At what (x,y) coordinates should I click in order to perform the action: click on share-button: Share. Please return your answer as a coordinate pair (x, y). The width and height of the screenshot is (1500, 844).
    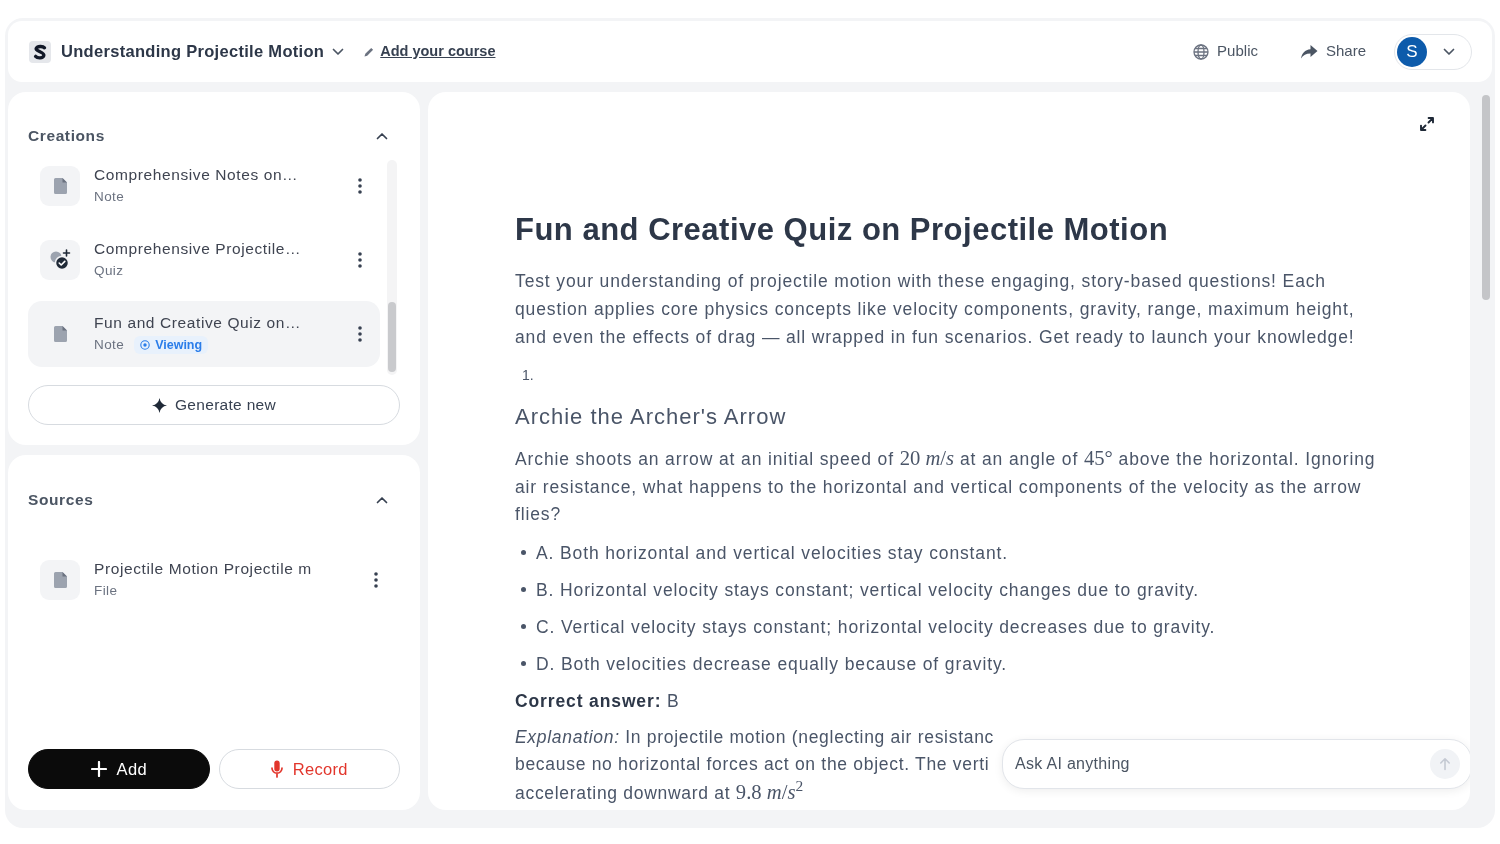
    Looking at the image, I should click on (1332, 51).